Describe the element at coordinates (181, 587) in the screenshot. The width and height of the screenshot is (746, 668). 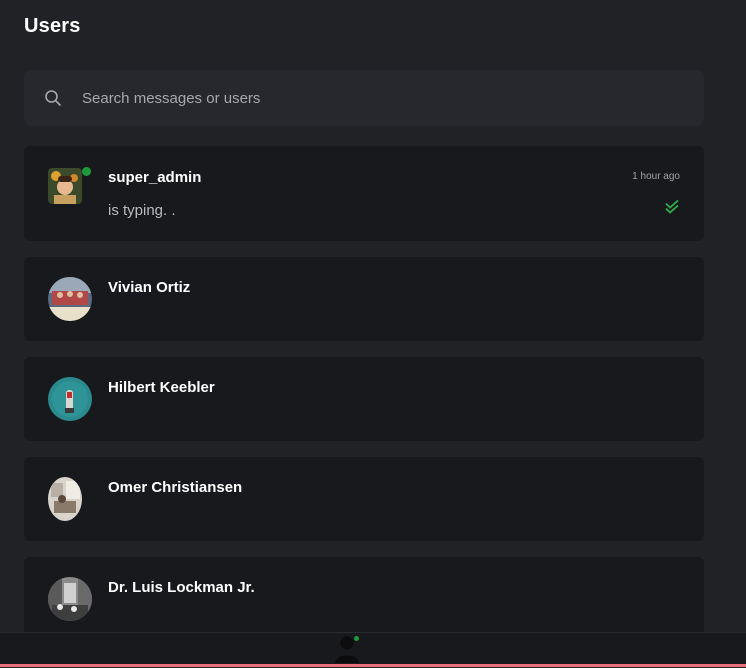
I see `user-name: Dr. Luis Lockman Jr.` at that location.